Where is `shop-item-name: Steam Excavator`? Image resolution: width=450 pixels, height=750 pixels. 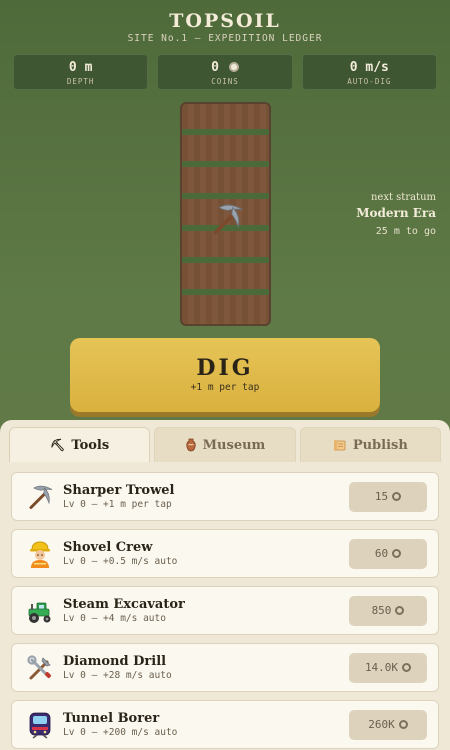
shop-item-name: Steam Excavator is located at coordinates (124, 604).